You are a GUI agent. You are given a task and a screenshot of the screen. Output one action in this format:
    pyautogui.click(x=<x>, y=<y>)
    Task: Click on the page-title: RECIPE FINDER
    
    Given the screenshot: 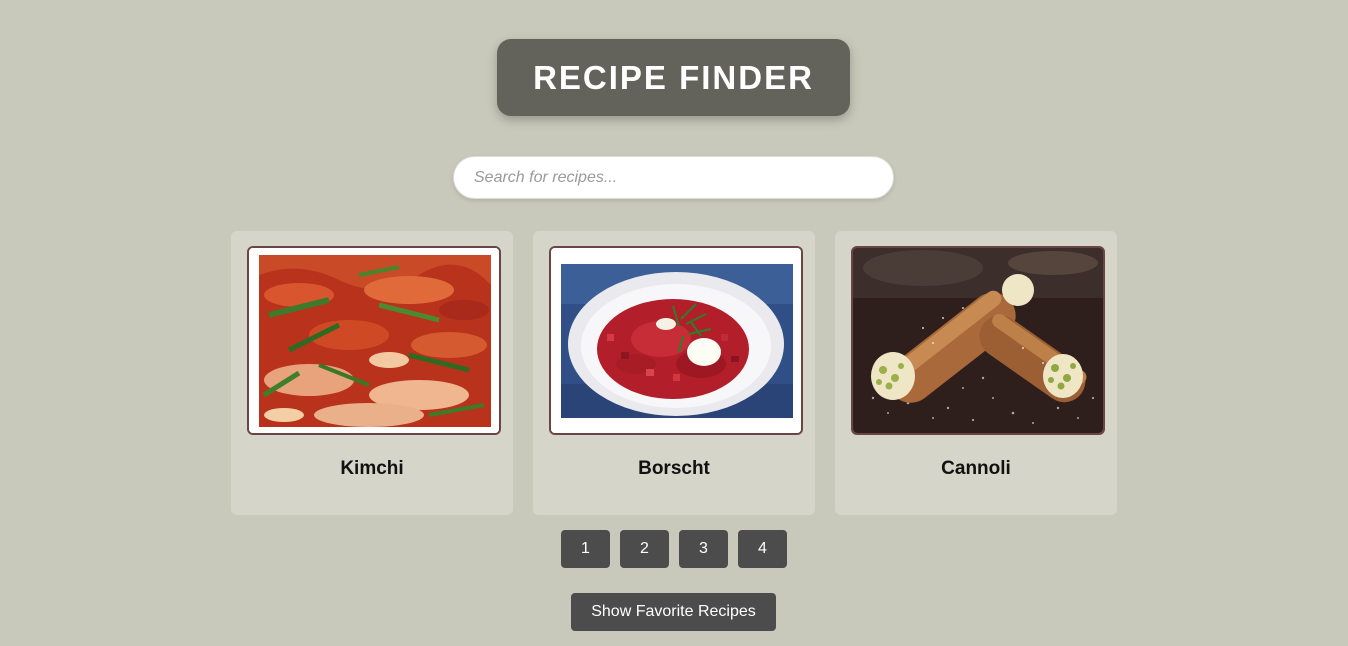 What is the action you would take?
    pyautogui.click(x=673, y=77)
    